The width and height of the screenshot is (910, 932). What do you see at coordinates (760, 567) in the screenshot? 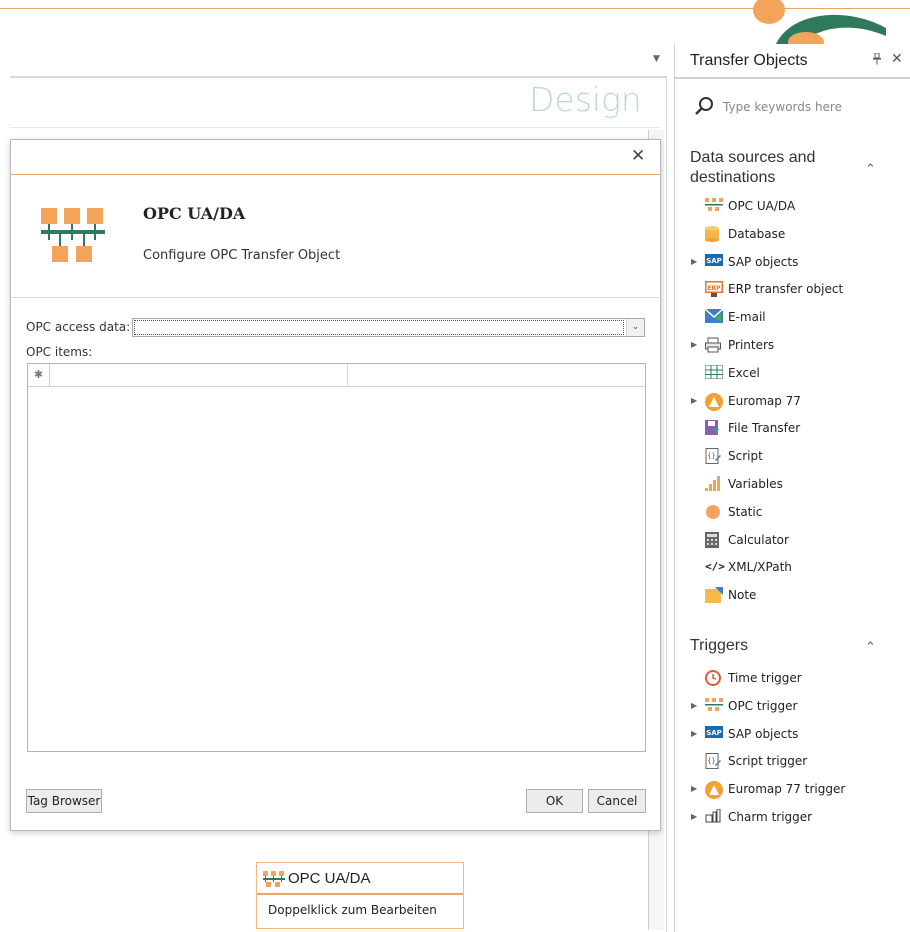
I see `panel-item-label: XML/XPath` at bounding box center [760, 567].